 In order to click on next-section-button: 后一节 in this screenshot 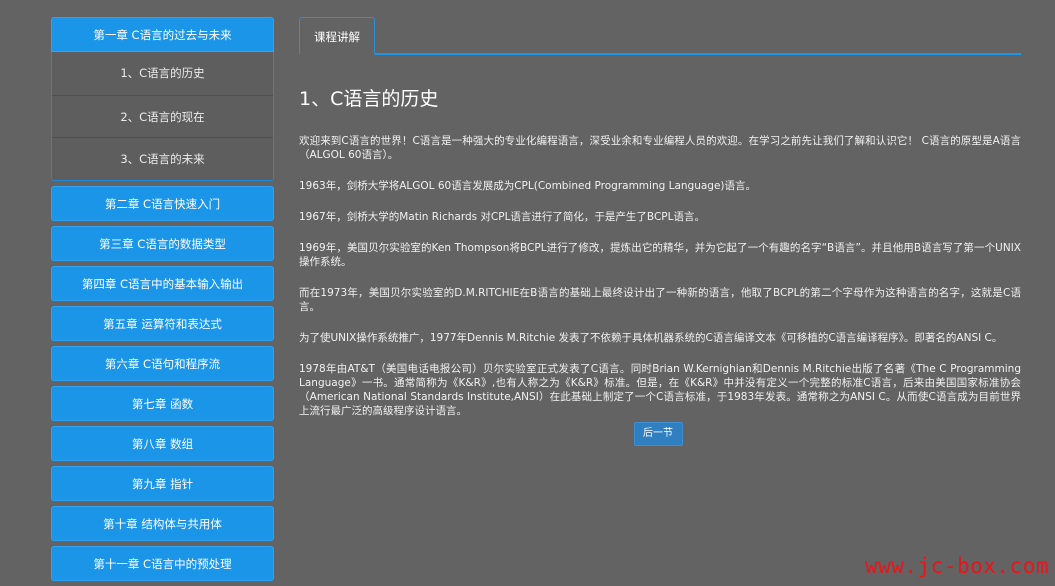, I will do `click(658, 434)`.